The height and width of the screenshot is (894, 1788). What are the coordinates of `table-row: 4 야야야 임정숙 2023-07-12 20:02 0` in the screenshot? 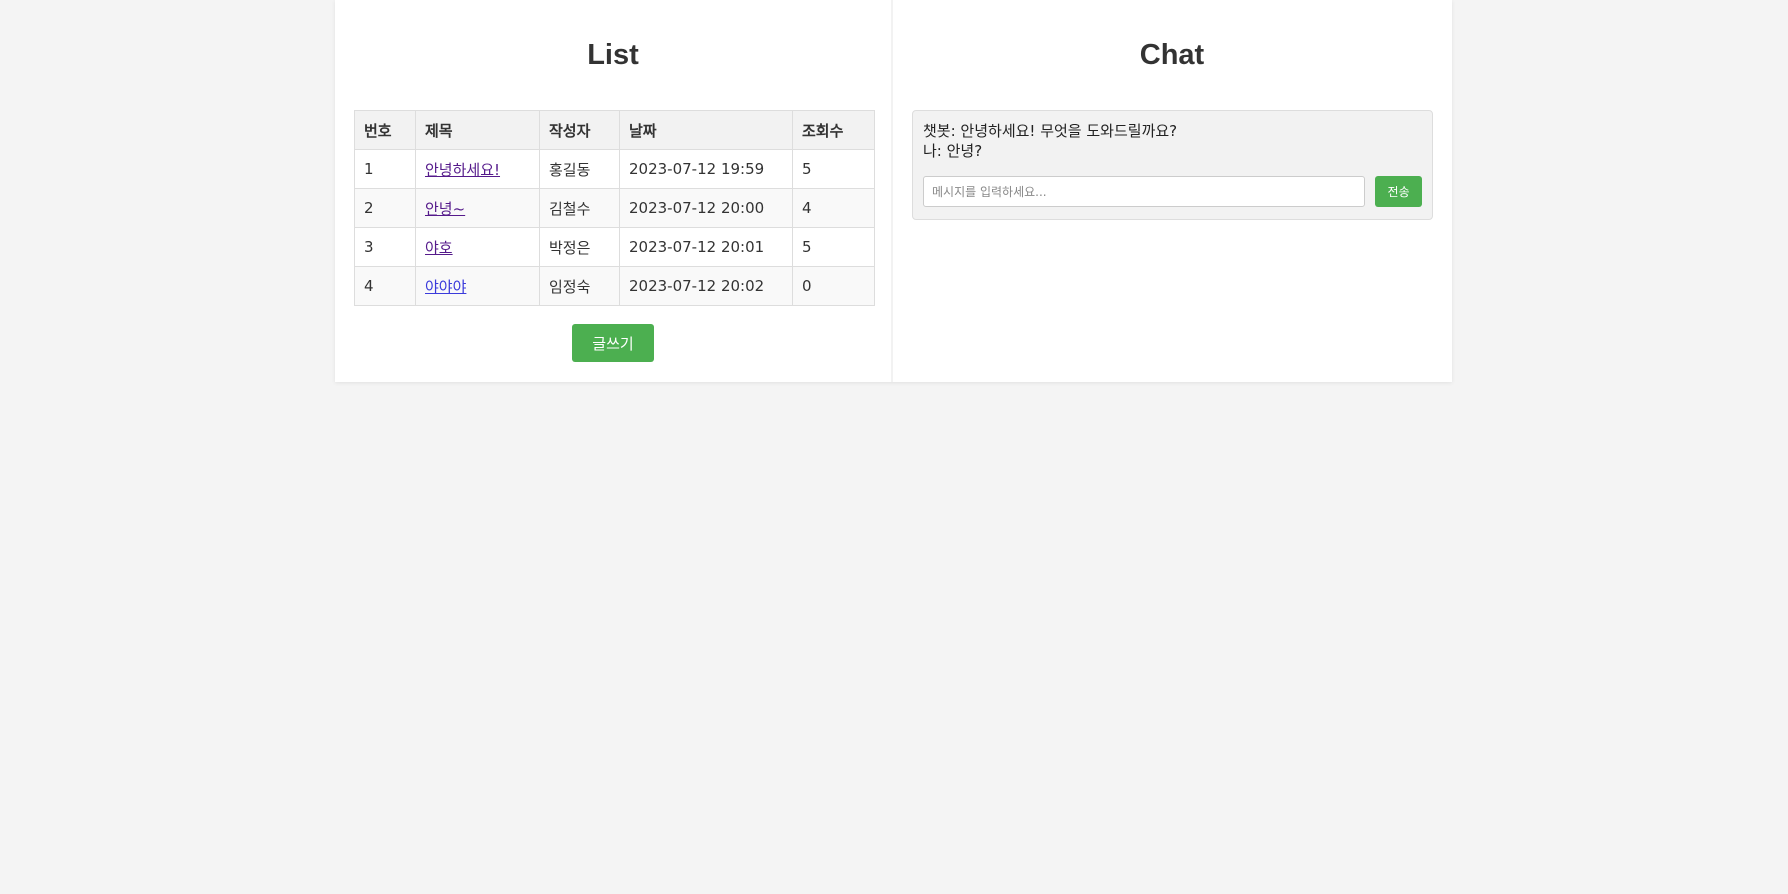 It's located at (614, 286).